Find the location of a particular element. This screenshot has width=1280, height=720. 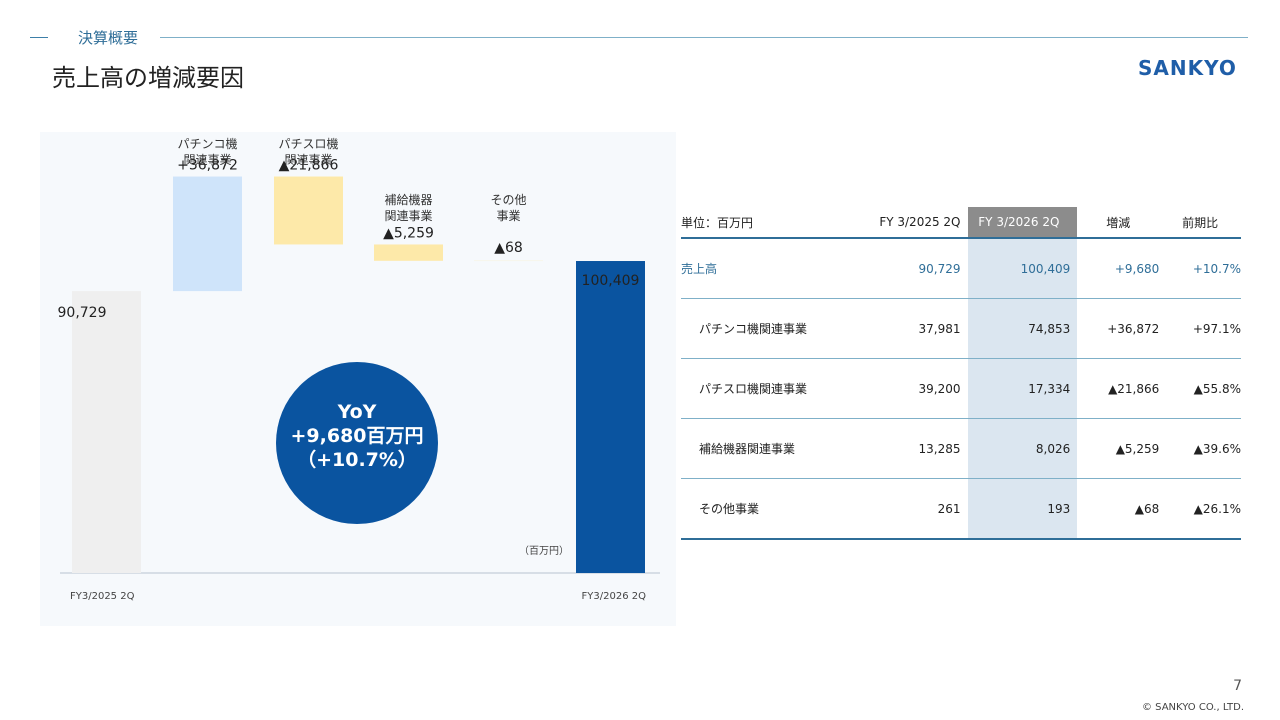

logo-text: SANKYO is located at coordinates (1187, 67).